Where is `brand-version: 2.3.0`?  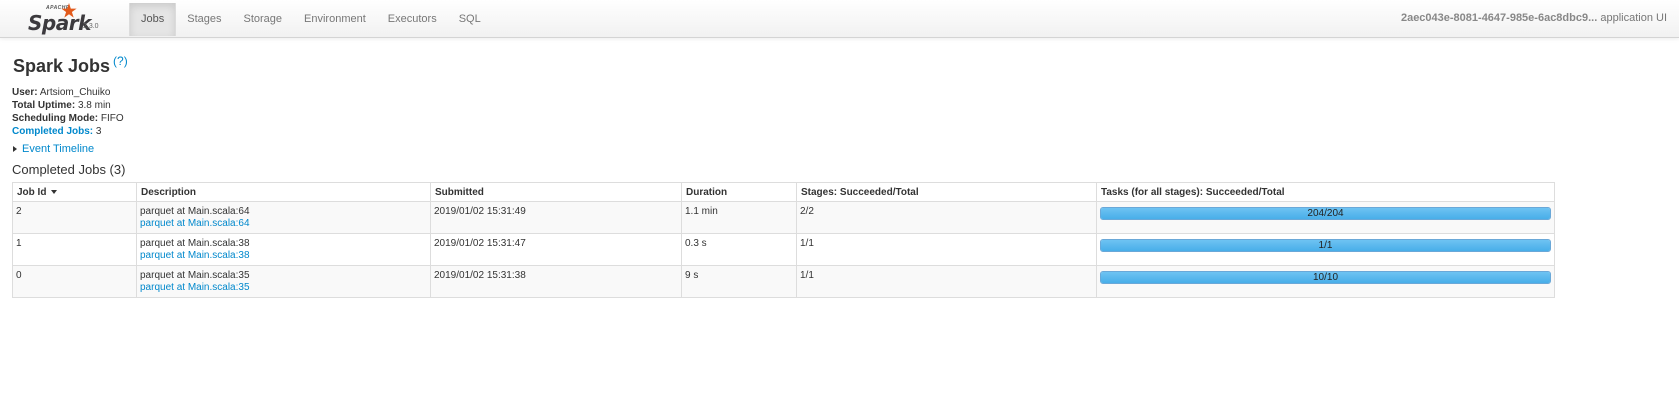
brand-version: 2.3.0 is located at coordinates (91, 26).